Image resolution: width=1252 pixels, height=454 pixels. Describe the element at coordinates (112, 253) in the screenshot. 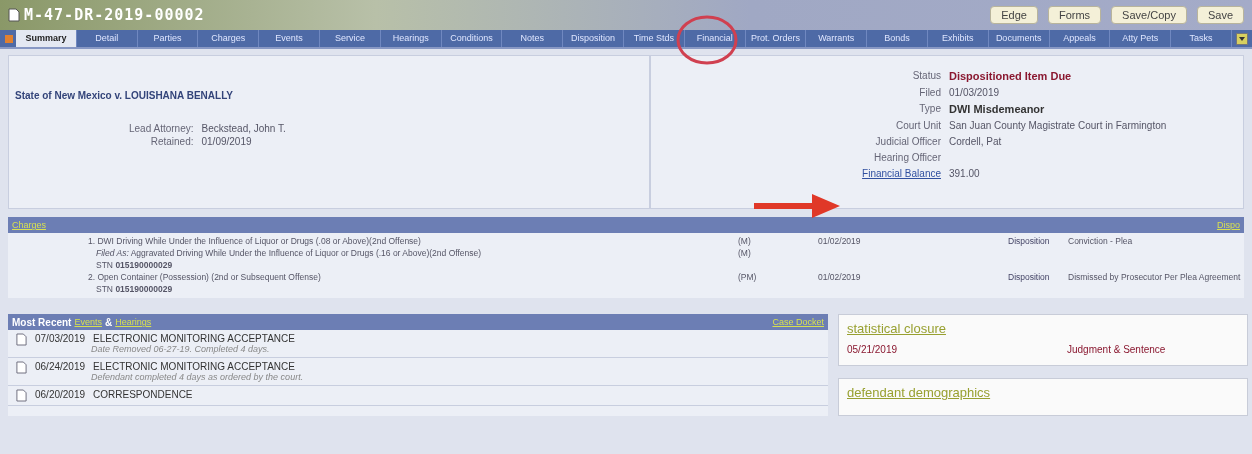

I see `filed-as-label: Filed As:` at that location.